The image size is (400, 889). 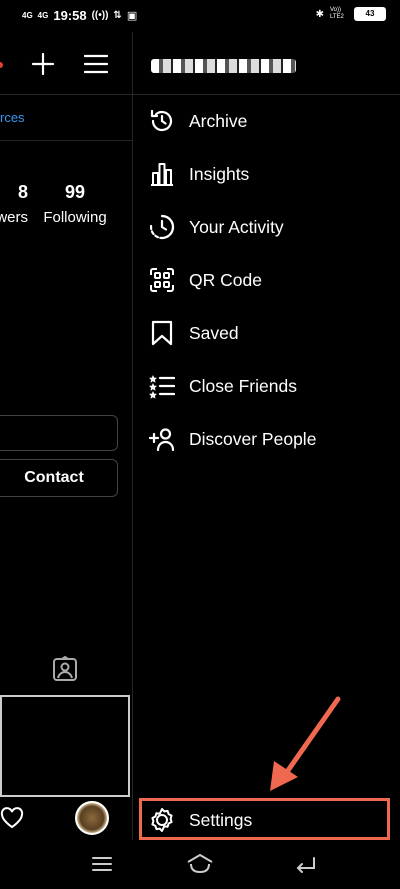 What do you see at coordinates (236, 226) in the screenshot?
I see `menu-item-label: Your Activity` at bounding box center [236, 226].